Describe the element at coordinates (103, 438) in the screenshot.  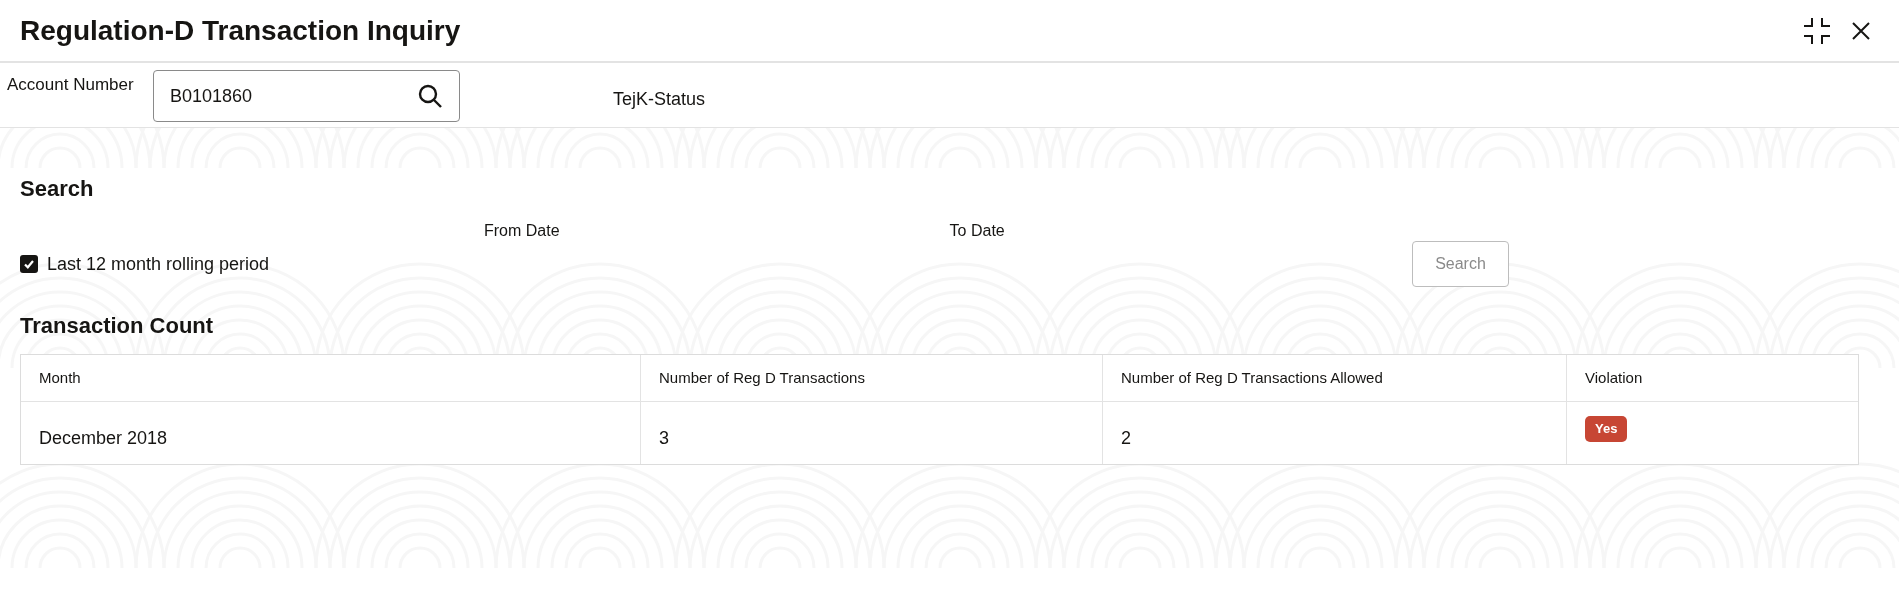
I see `table-cell-text: December 2018` at that location.